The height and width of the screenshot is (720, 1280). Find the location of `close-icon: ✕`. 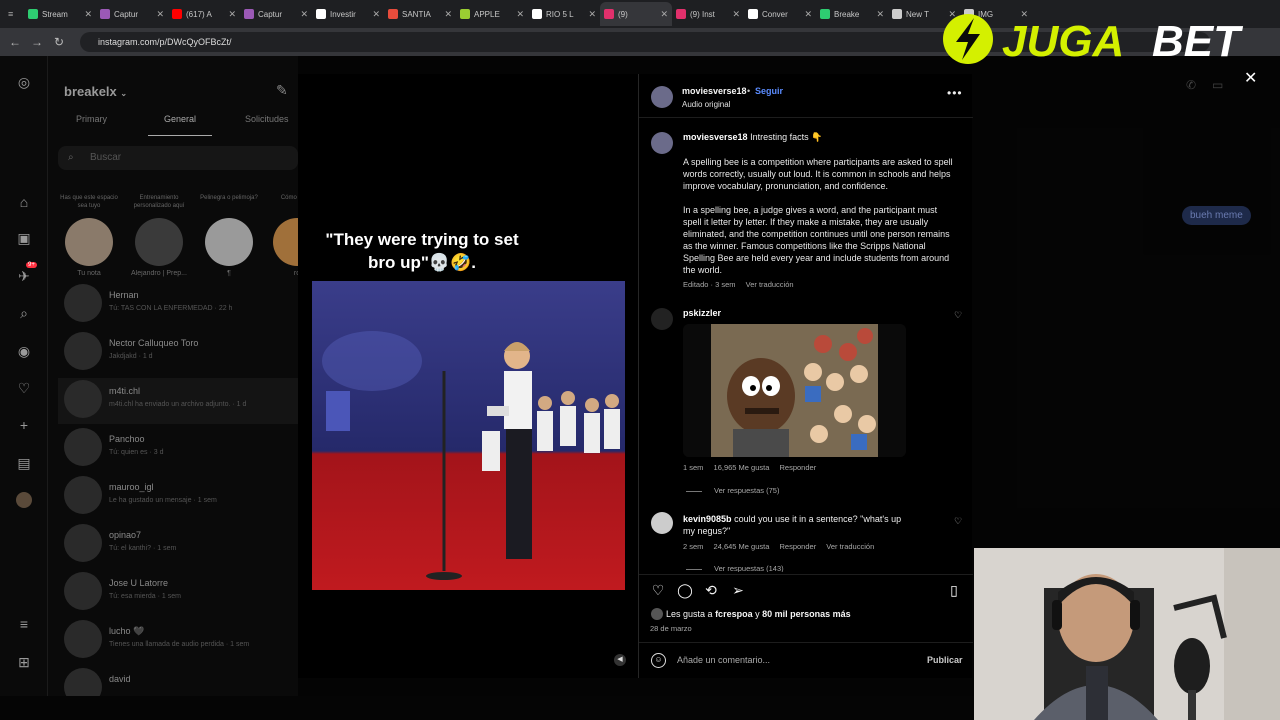

close-icon: ✕ is located at coordinates (1250, 78).